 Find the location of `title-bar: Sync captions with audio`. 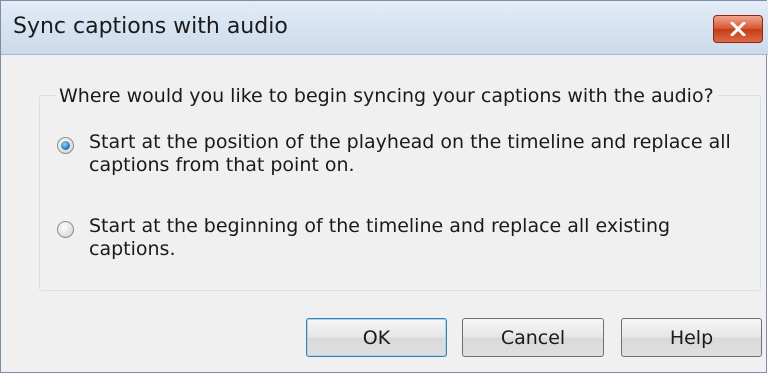

title-bar: Sync captions with audio is located at coordinates (384, 28).